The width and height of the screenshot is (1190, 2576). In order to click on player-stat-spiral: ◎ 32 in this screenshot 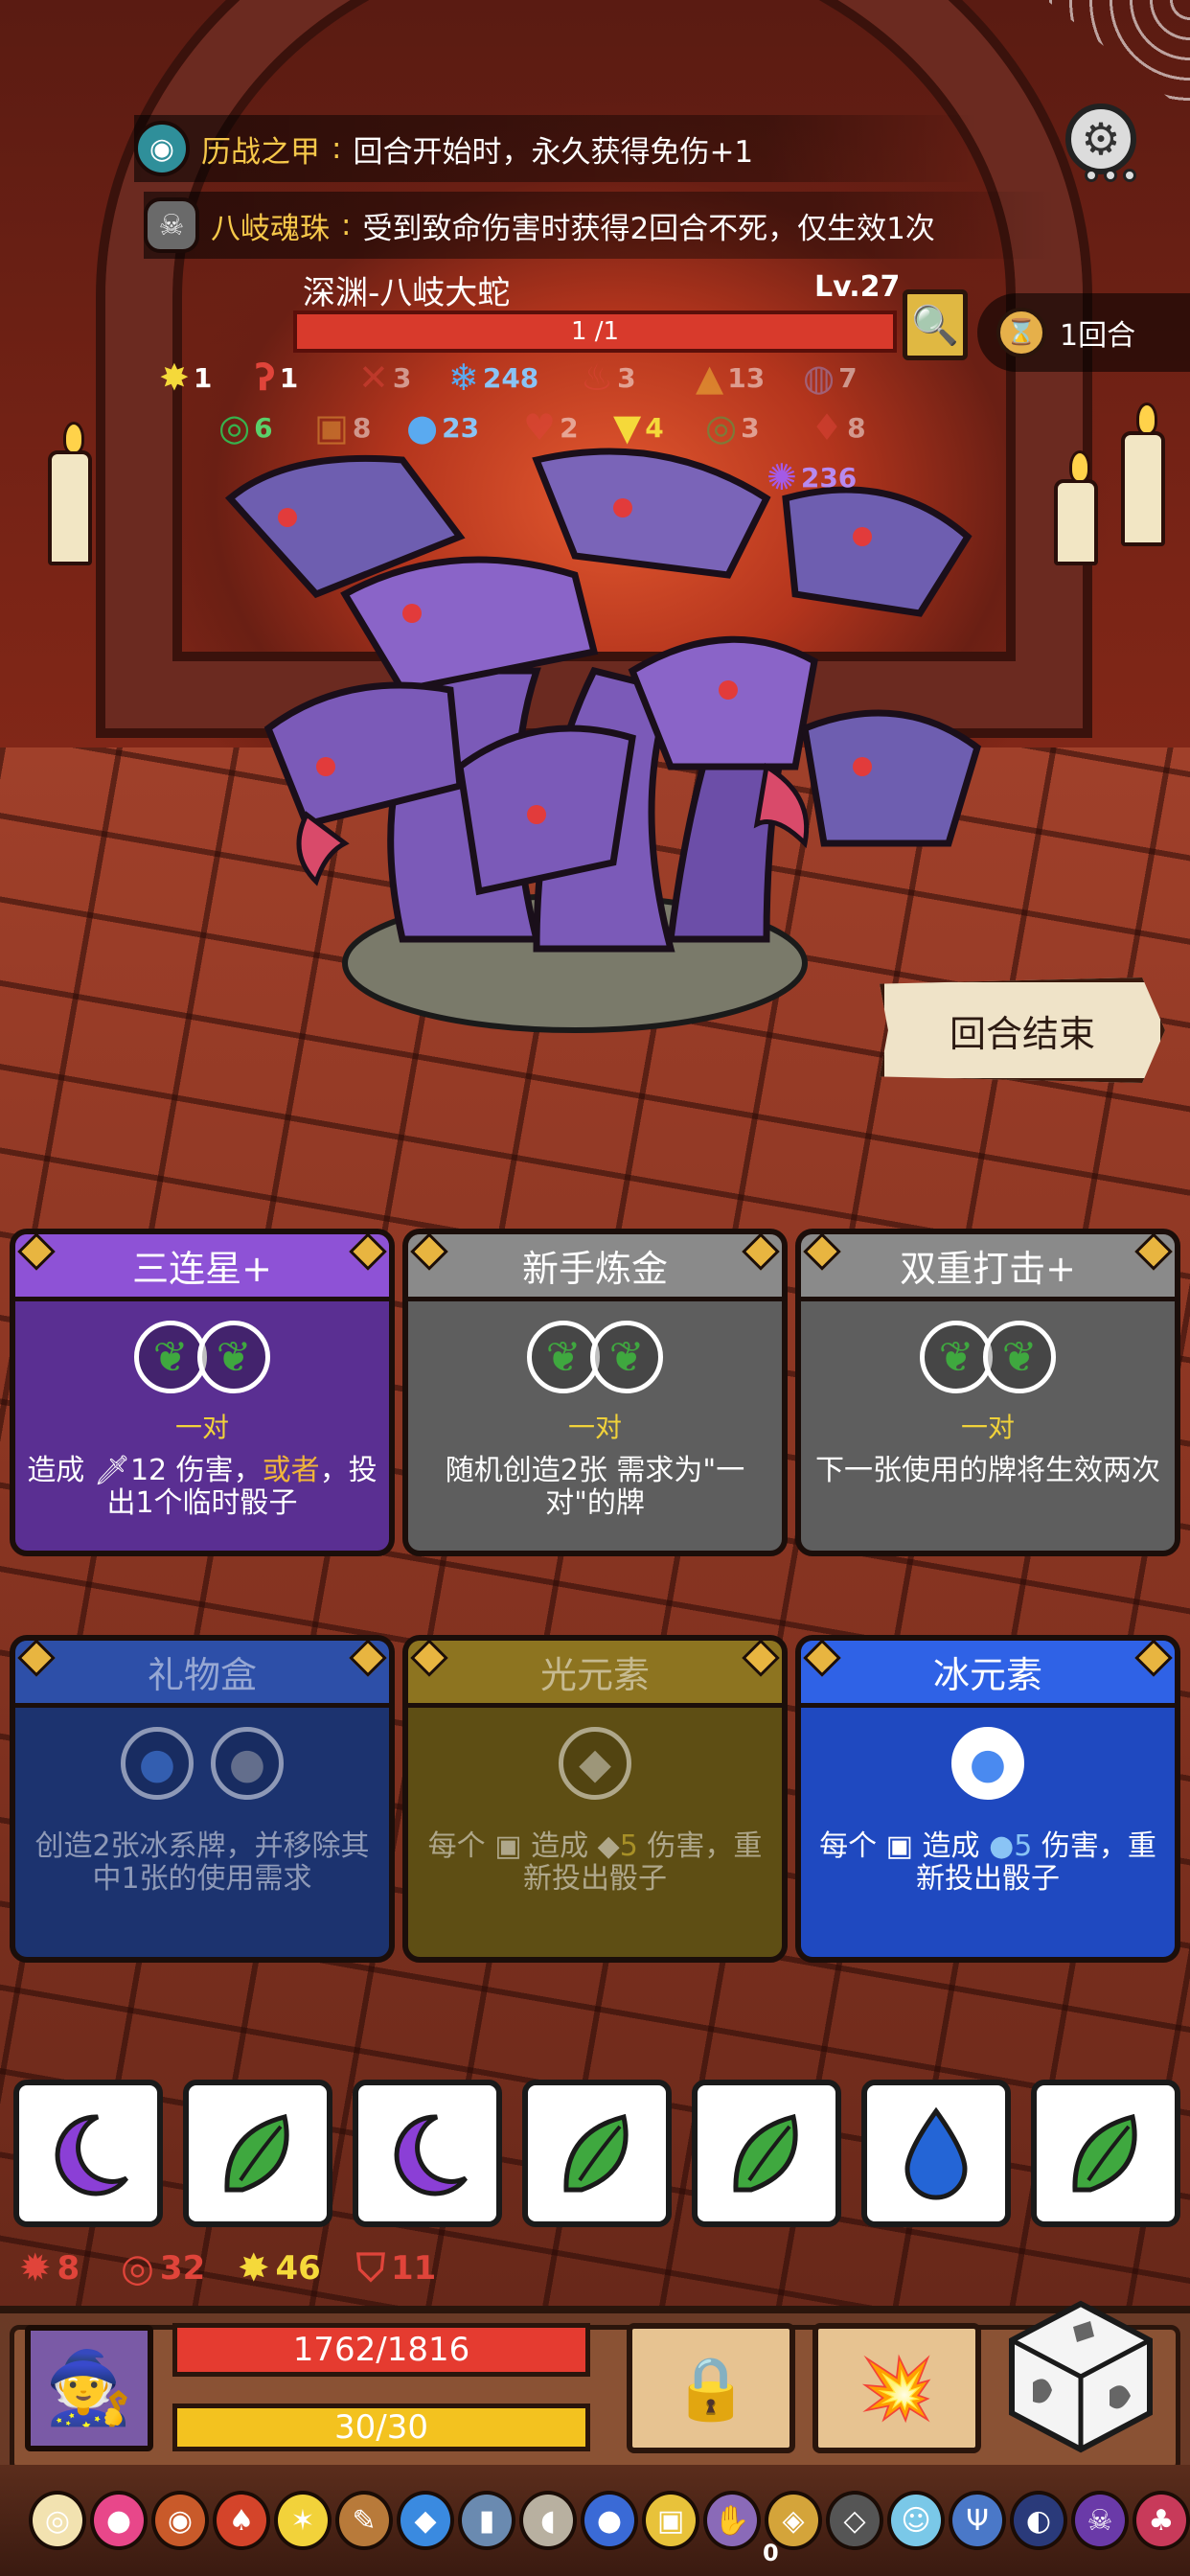, I will do `click(163, 2268)`.